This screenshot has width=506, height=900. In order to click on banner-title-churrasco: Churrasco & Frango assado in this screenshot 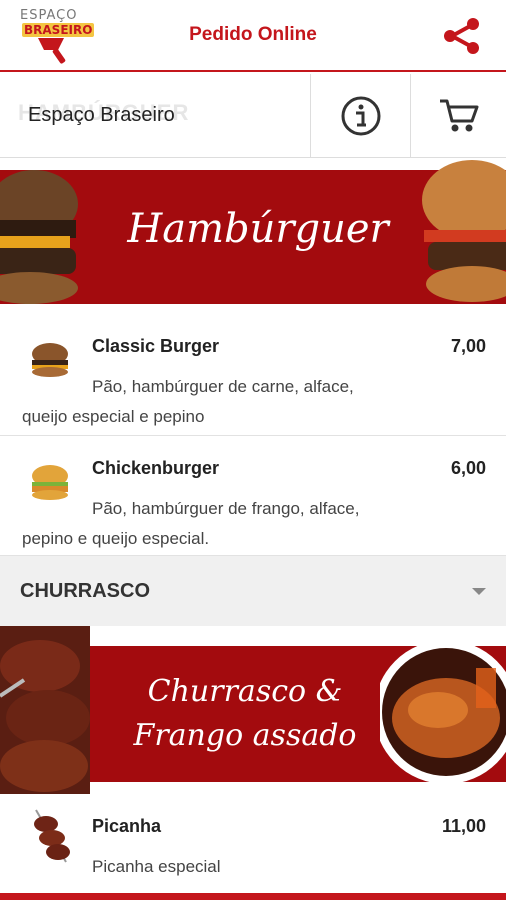, I will do `click(245, 714)`.